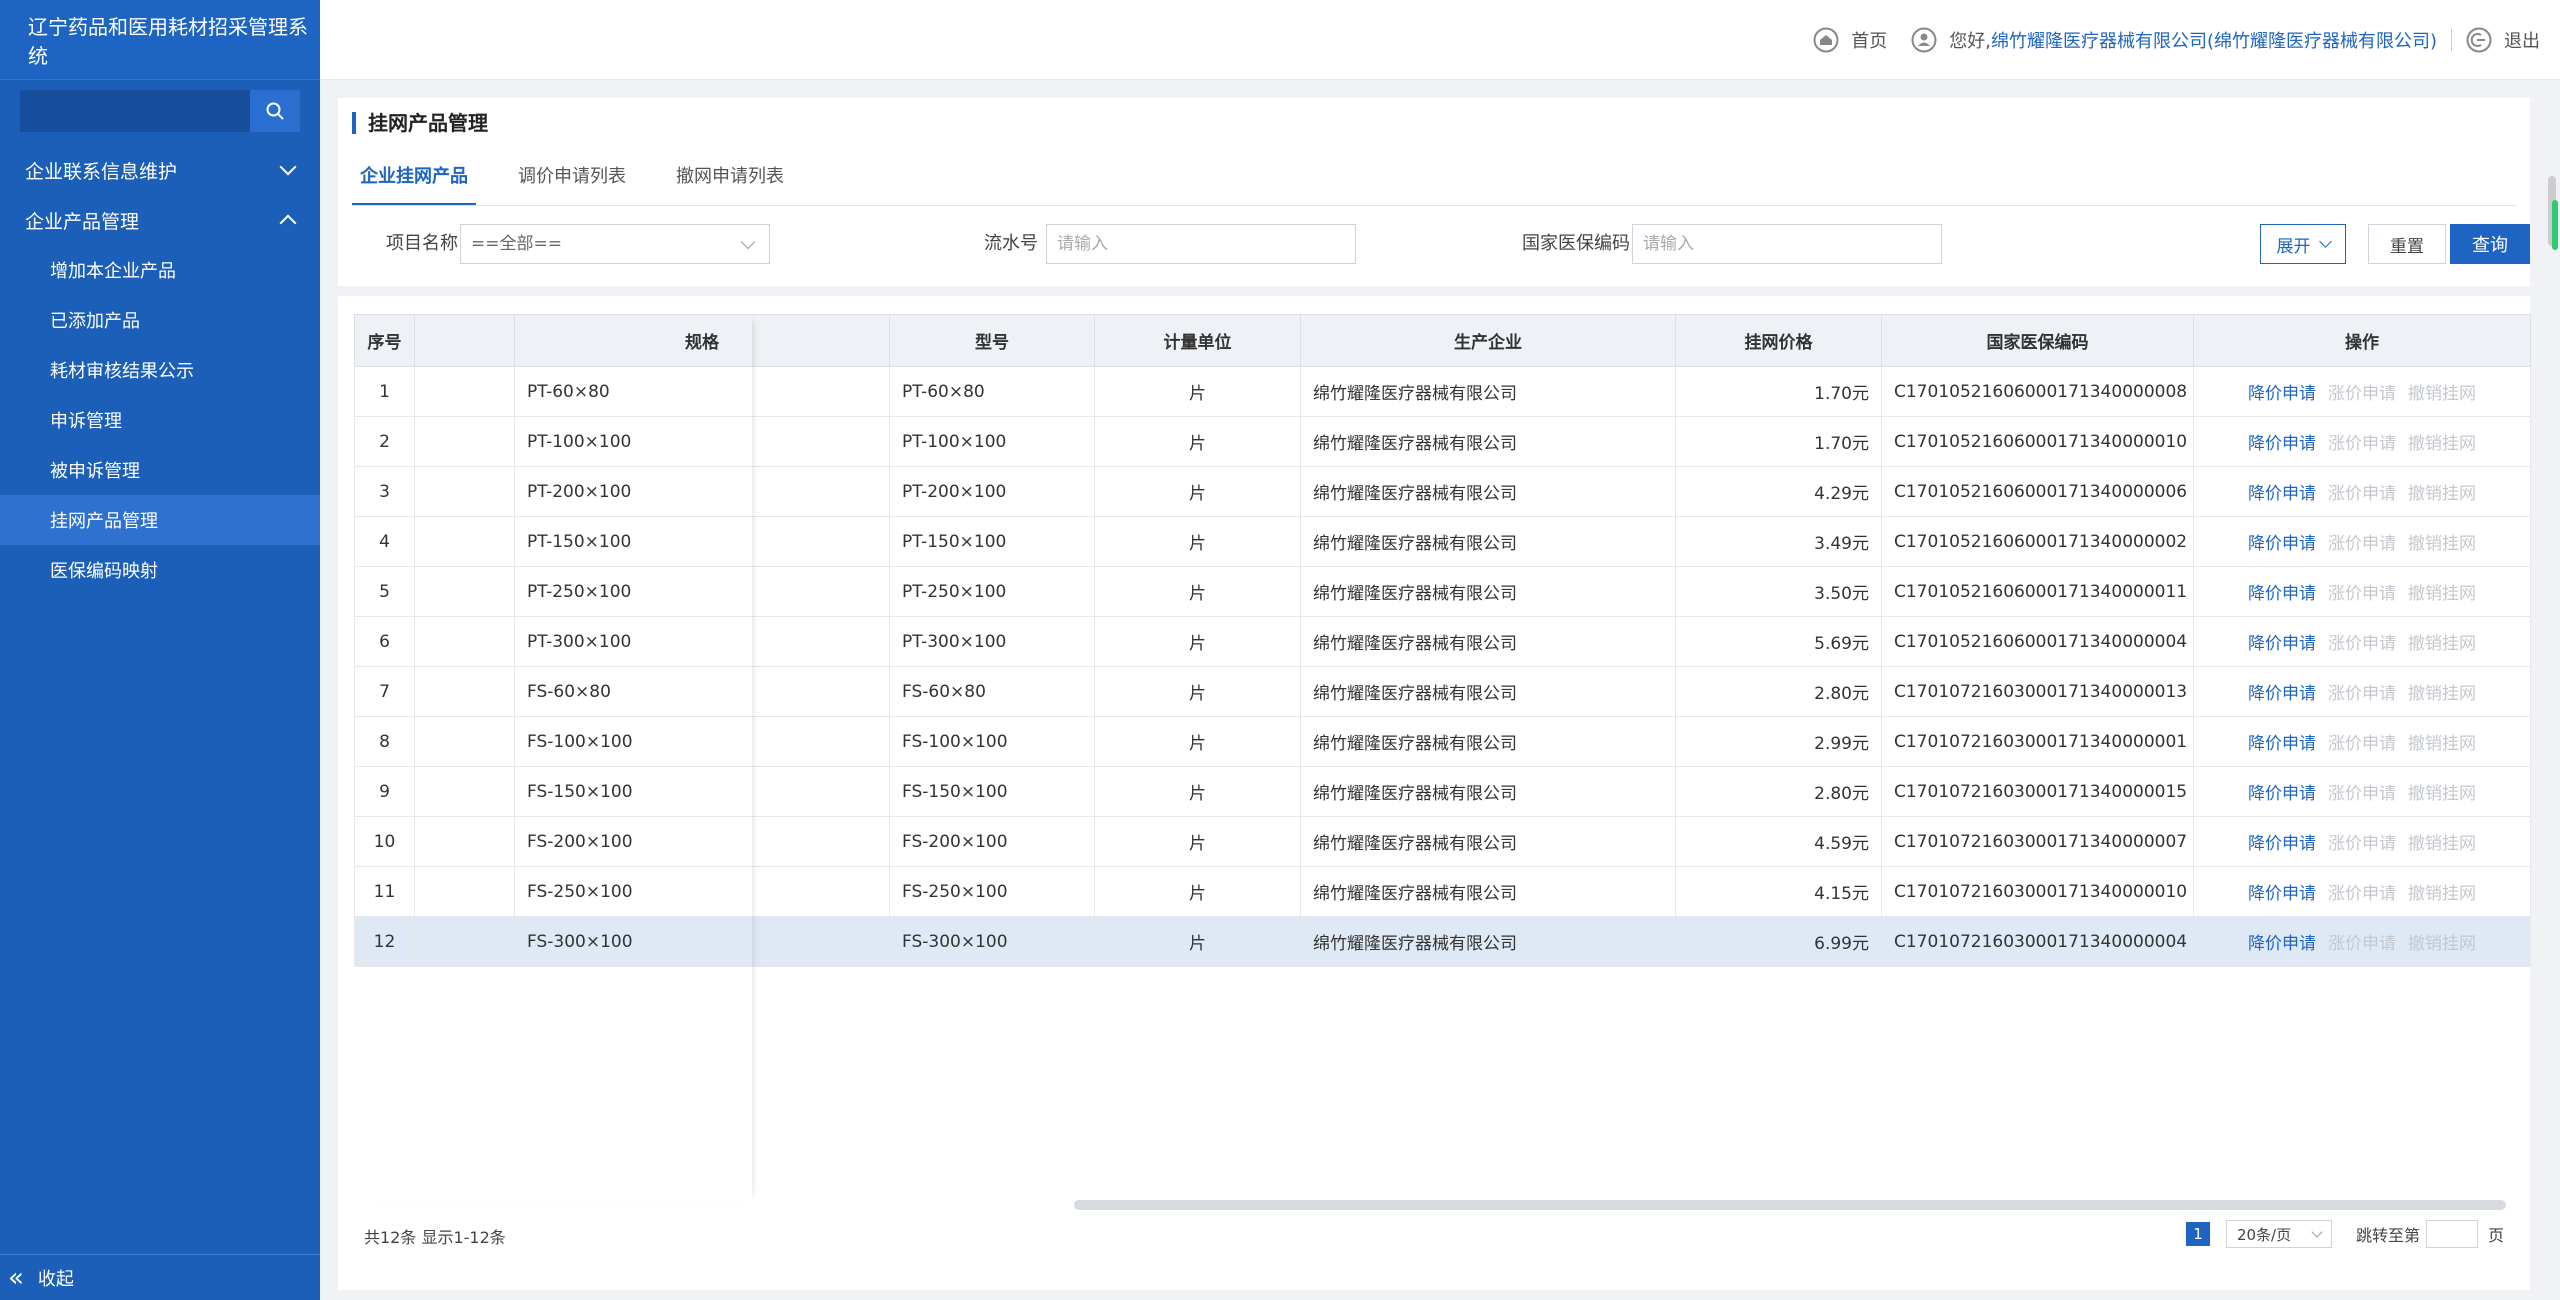  What do you see at coordinates (992, 541) in the screenshot?
I see `cell-model: PT-150×100` at bounding box center [992, 541].